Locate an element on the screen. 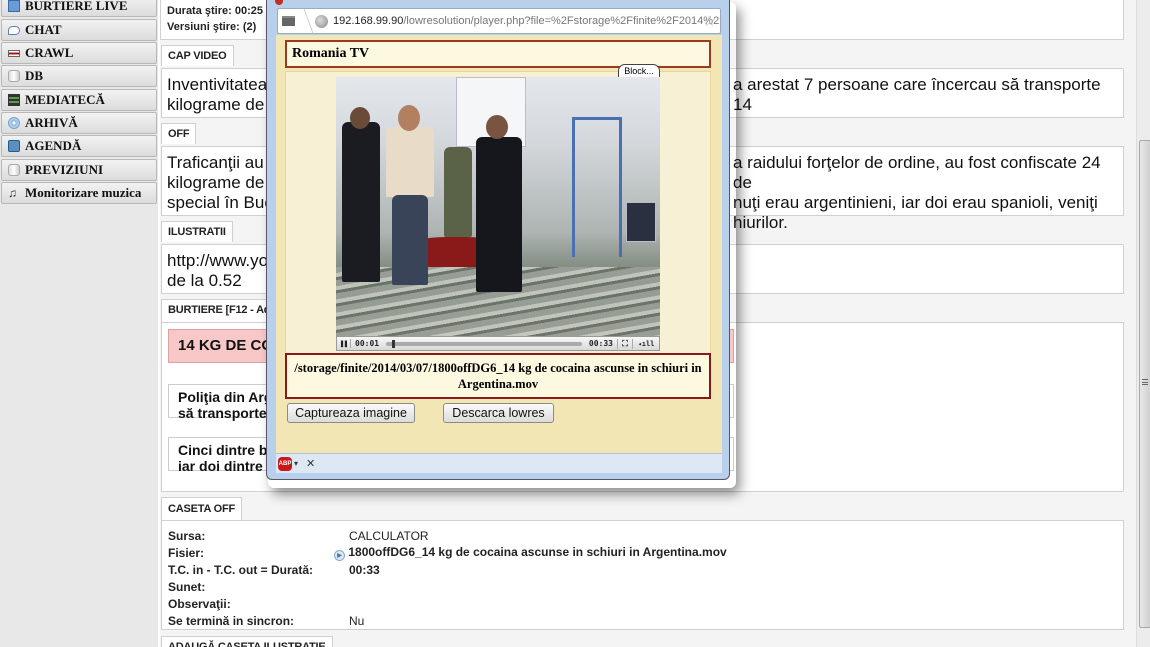 Image resolution: width=1150 pixels, height=647 pixels. grip-icon is located at coordinates (1145, 382).